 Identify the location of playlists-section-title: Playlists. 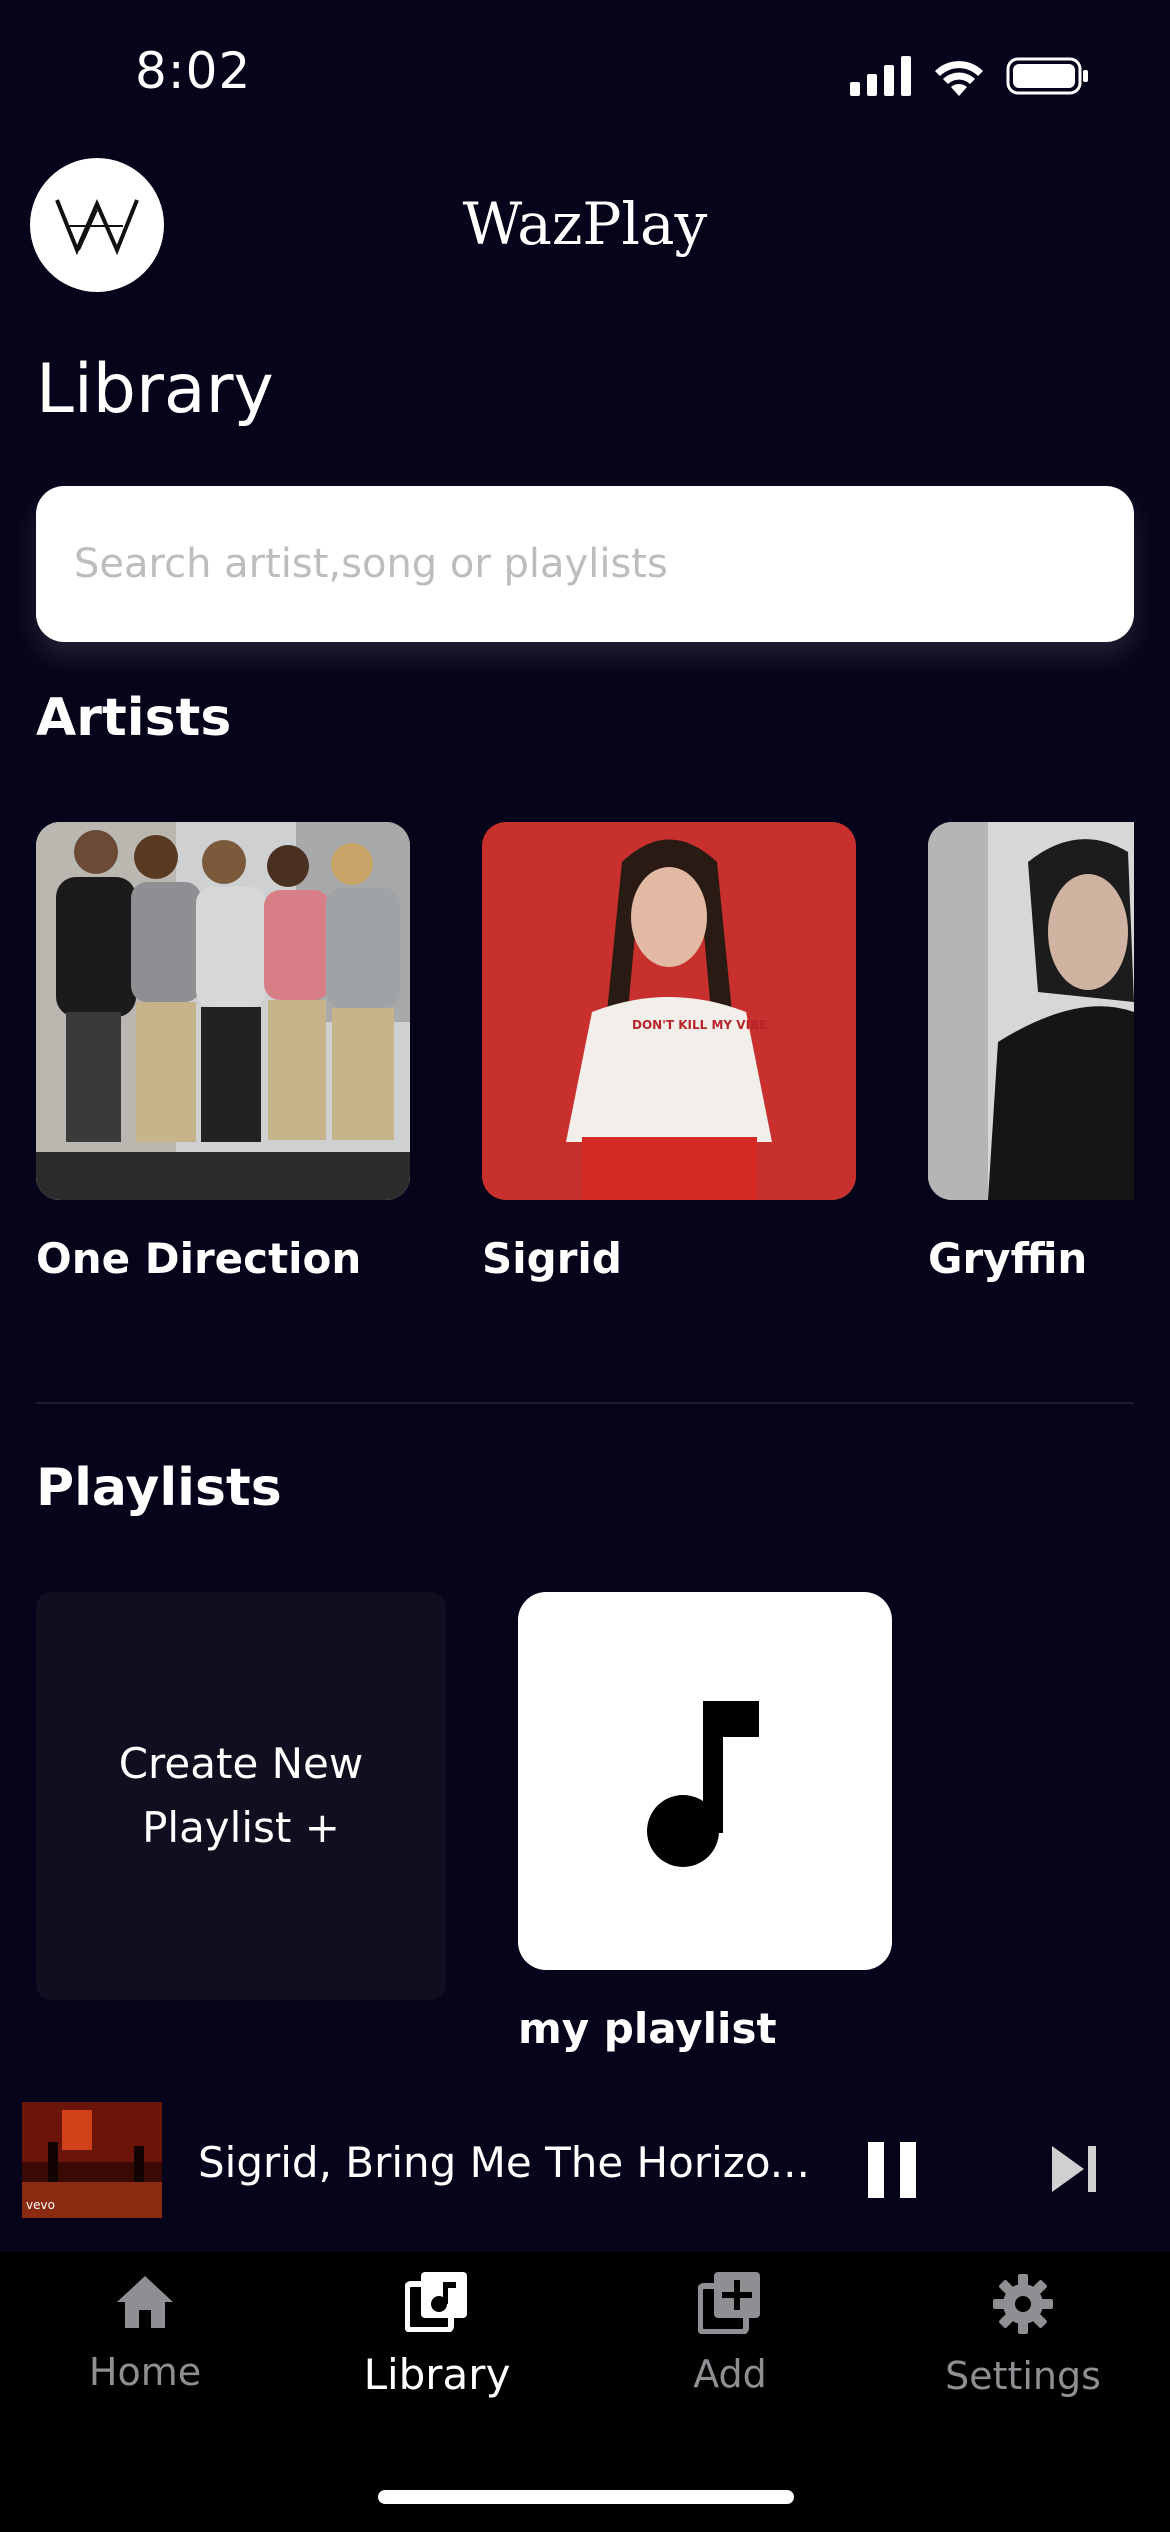
(159, 1488).